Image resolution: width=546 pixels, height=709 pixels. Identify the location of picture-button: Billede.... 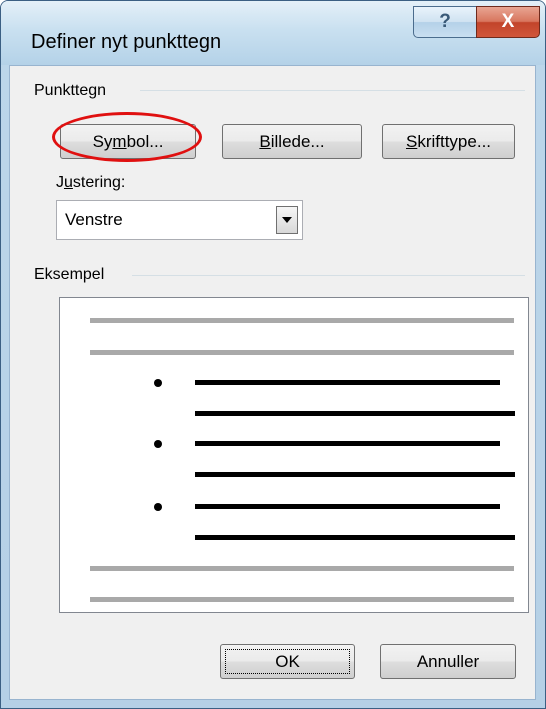
(292, 141).